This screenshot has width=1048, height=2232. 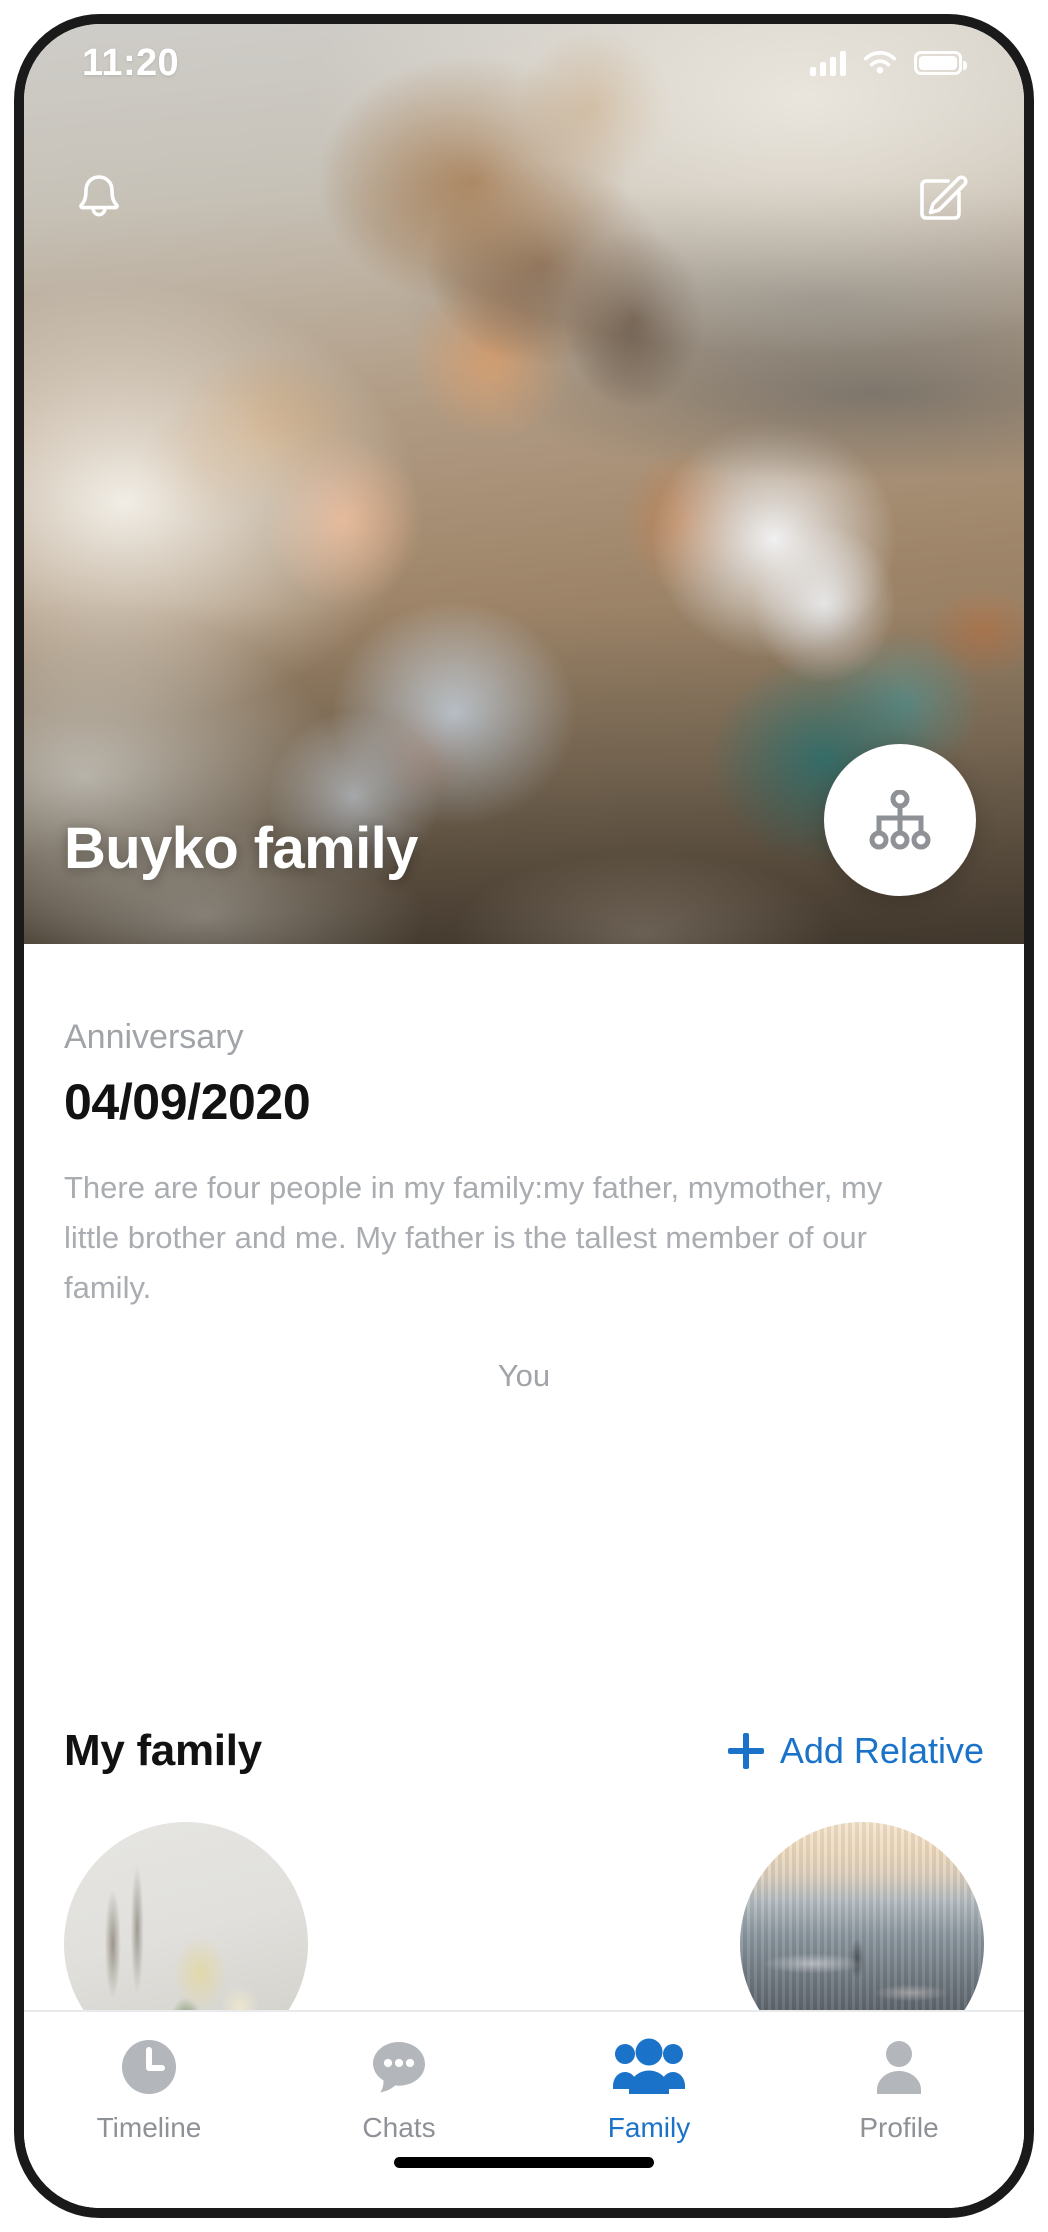 What do you see at coordinates (828, 63) in the screenshot?
I see `cellular-signal-icon` at bounding box center [828, 63].